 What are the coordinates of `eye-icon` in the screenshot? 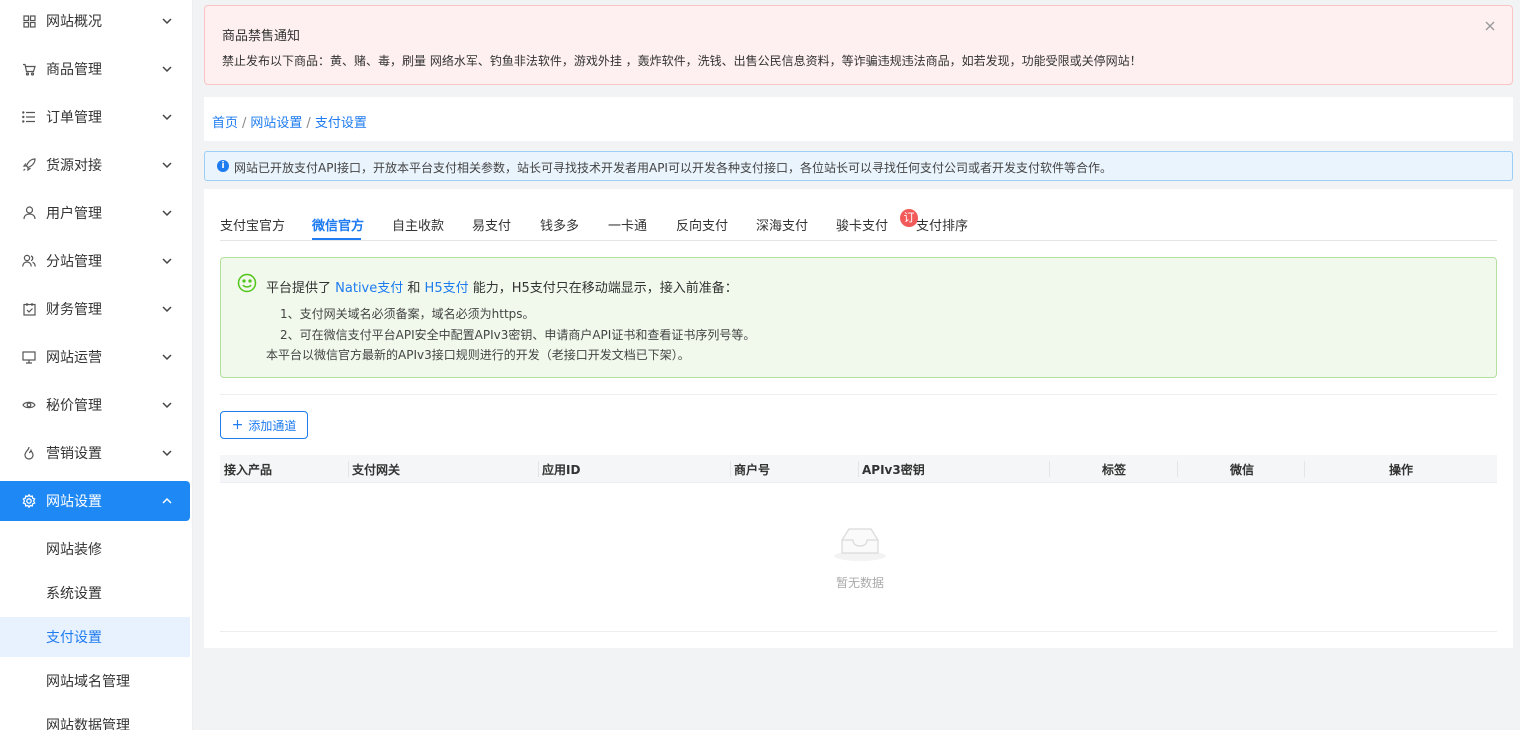 It's located at (29, 405).